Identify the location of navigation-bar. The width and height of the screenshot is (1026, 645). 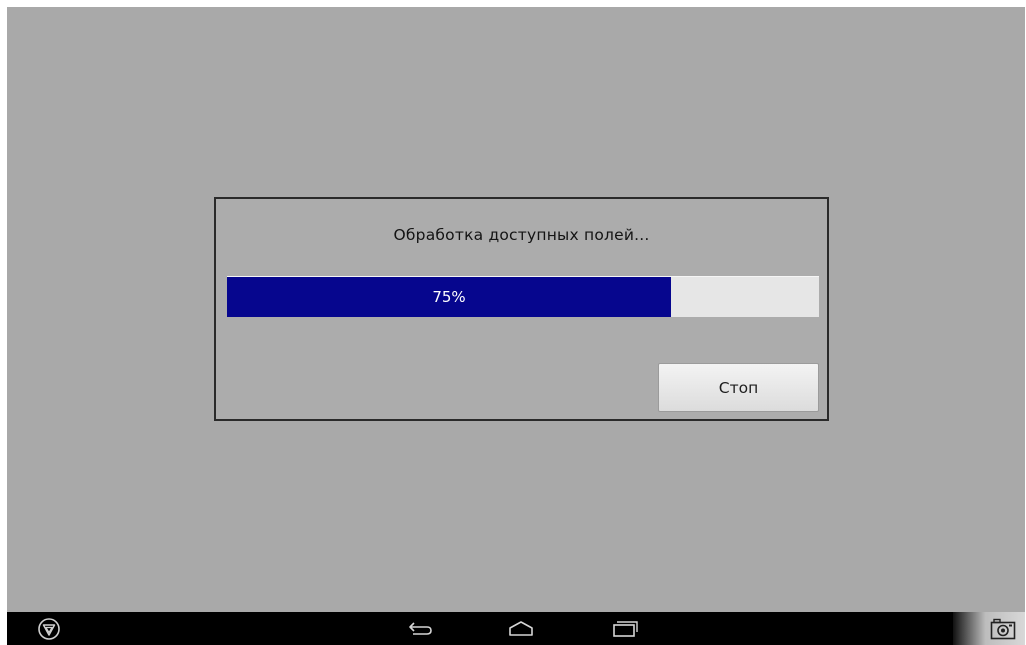
(516, 628).